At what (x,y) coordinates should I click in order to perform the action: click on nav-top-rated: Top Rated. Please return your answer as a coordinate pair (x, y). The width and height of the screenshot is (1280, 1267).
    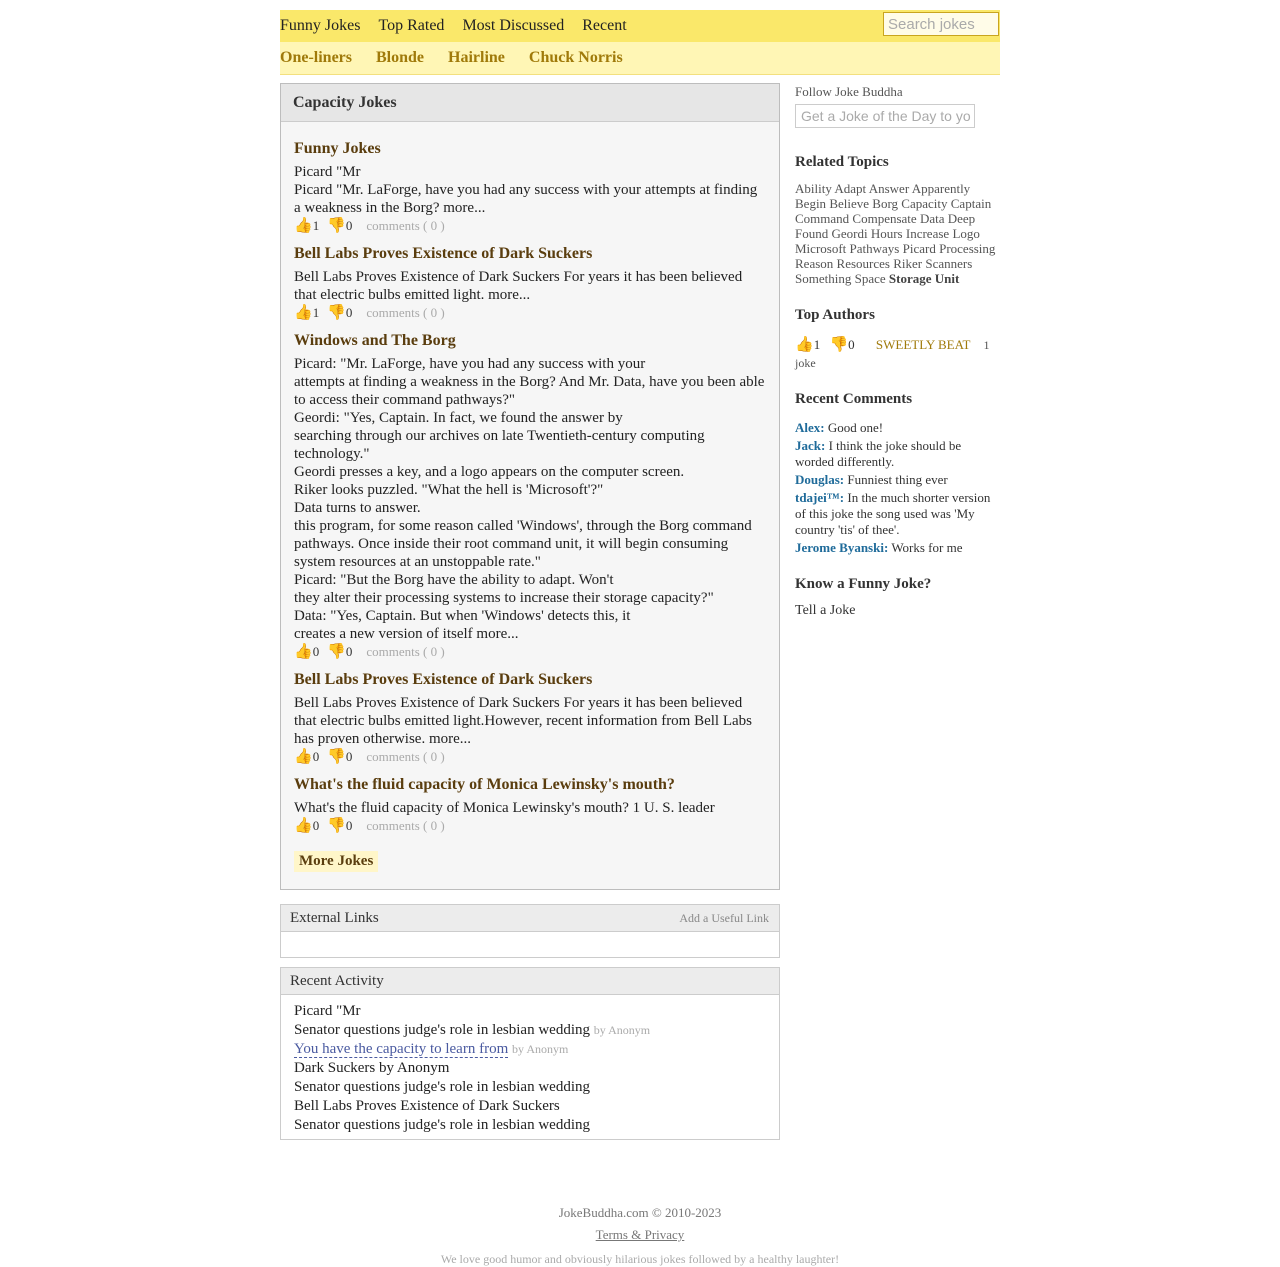
    Looking at the image, I should click on (411, 26).